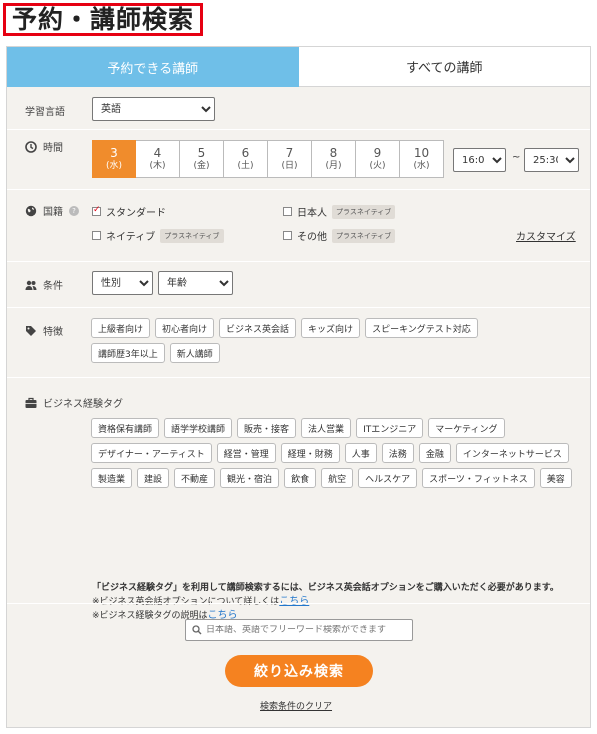 The image size is (597, 734). What do you see at coordinates (512, 453) in the screenshot?
I see `business-tag: インターネットサービス` at bounding box center [512, 453].